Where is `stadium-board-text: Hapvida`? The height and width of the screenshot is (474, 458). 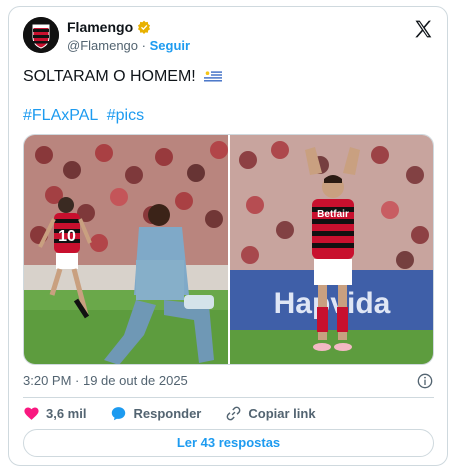 stadium-board-text: Hapvida is located at coordinates (331, 303).